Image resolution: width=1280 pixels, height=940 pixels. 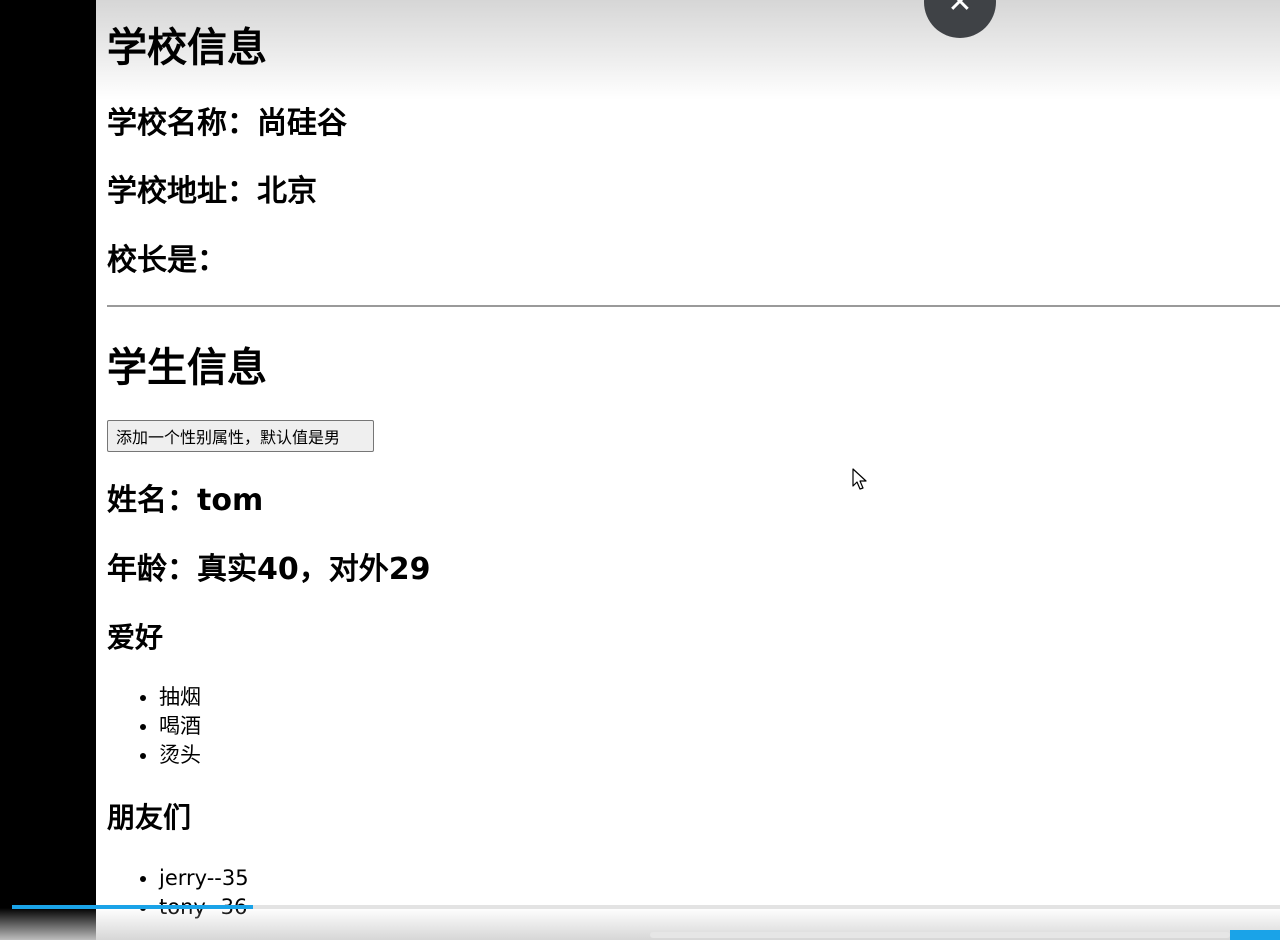 I want to click on student-name: 姓名：tom, so click(x=185, y=500).